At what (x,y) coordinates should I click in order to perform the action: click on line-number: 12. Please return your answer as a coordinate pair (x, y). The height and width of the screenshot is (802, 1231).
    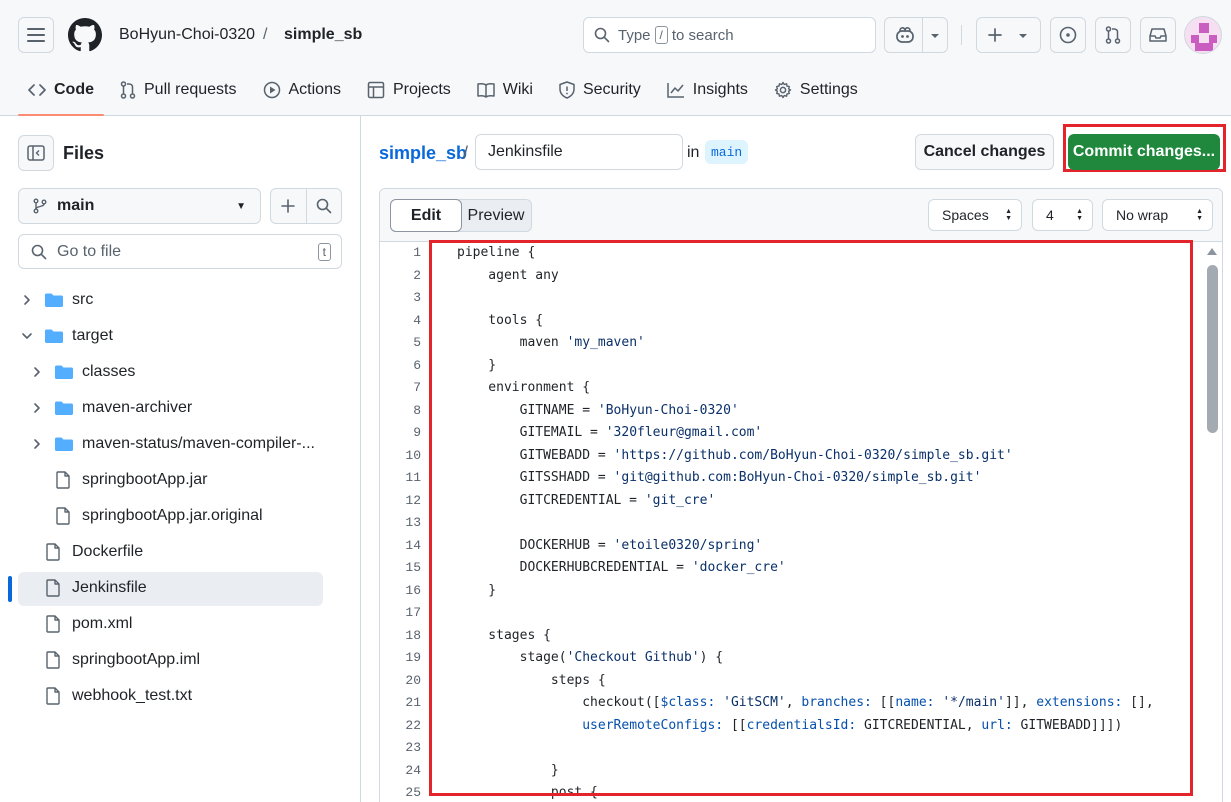
    Looking at the image, I should click on (413, 500).